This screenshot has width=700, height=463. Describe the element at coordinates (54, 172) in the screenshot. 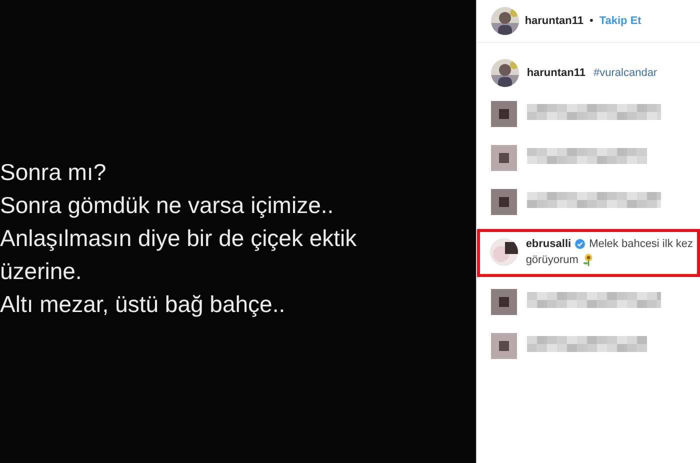

I see `post-text-line: Sonra mı?` at that location.